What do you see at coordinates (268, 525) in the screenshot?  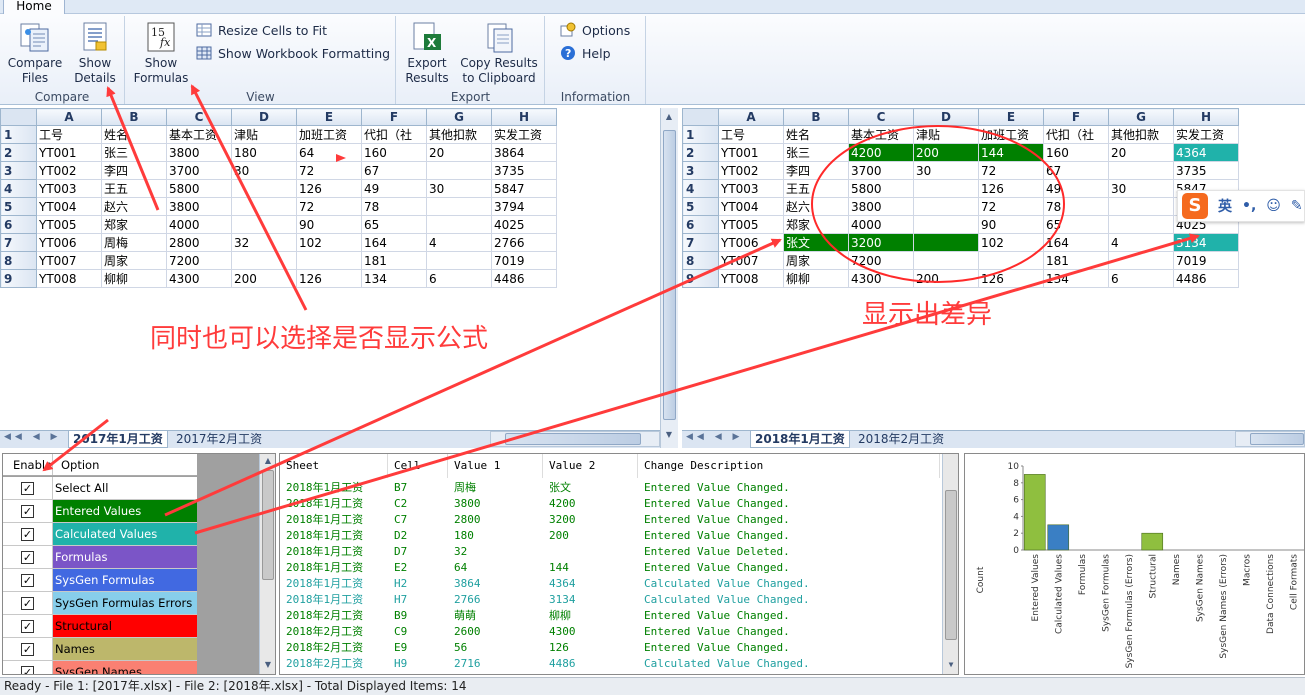 I see `filter-scroll-thumb` at bounding box center [268, 525].